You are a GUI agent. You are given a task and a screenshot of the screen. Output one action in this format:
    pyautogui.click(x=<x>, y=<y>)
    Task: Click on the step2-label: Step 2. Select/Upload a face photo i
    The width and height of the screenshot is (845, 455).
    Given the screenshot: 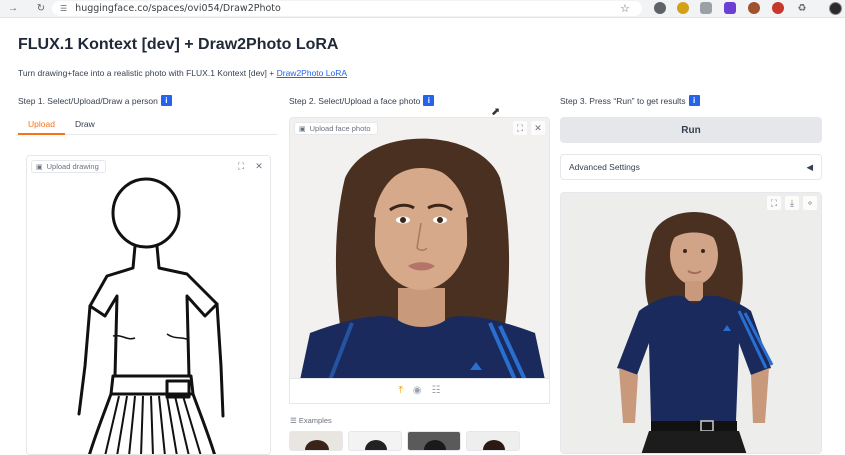 What is the action you would take?
    pyautogui.click(x=362, y=100)
    